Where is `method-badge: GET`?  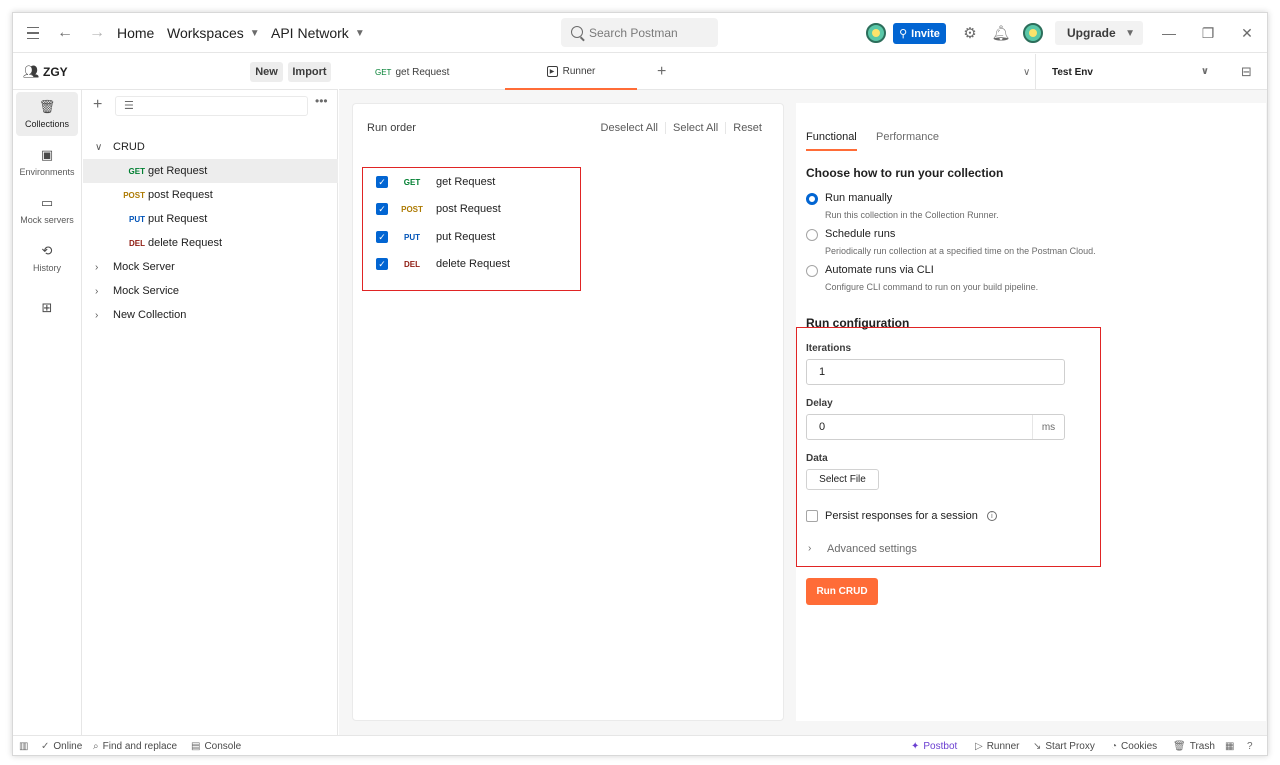
method-badge: GET is located at coordinates (383, 72).